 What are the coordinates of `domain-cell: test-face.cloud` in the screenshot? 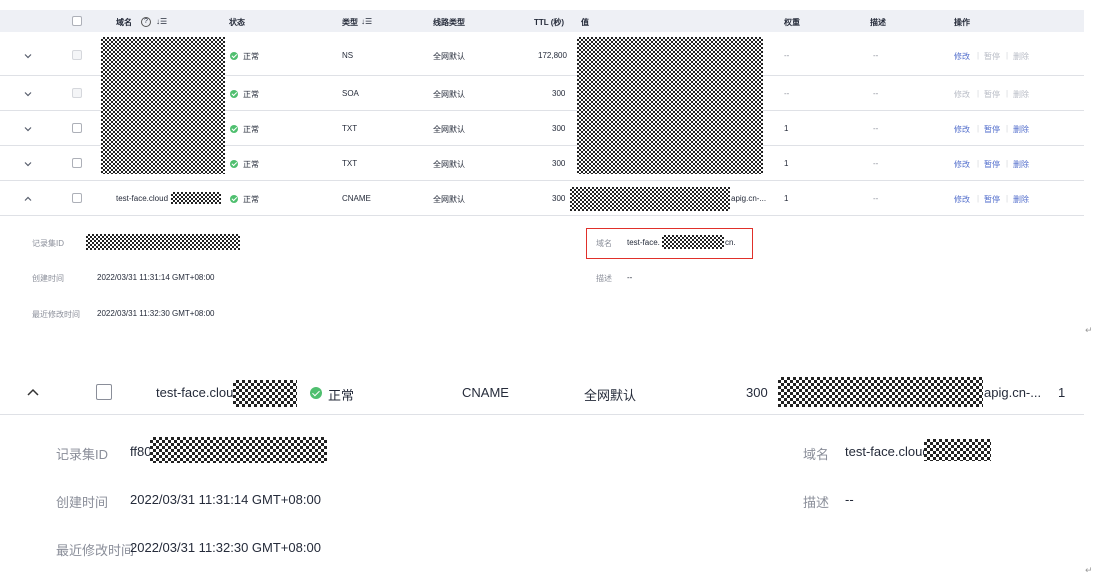 It's located at (198, 392).